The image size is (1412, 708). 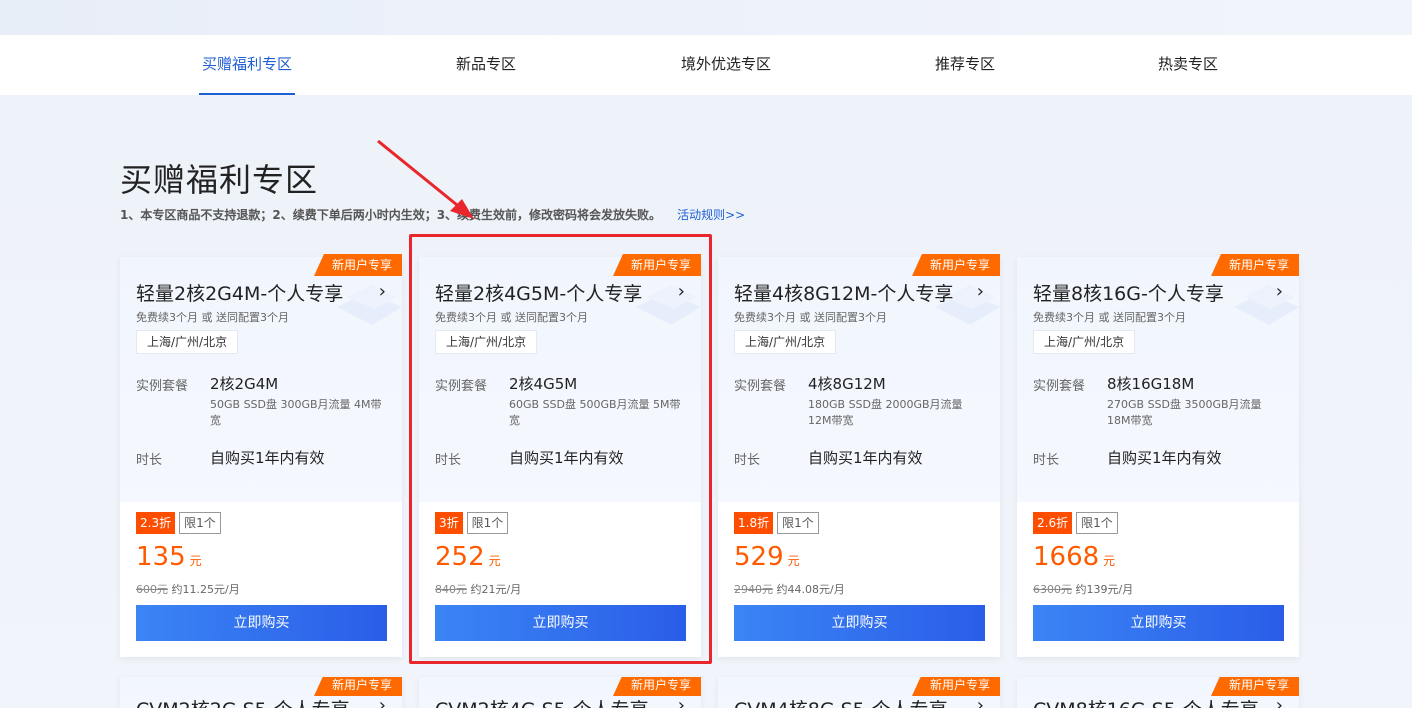 I want to click on monthly-price: 约11.25元/月, so click(x=205, y=589).